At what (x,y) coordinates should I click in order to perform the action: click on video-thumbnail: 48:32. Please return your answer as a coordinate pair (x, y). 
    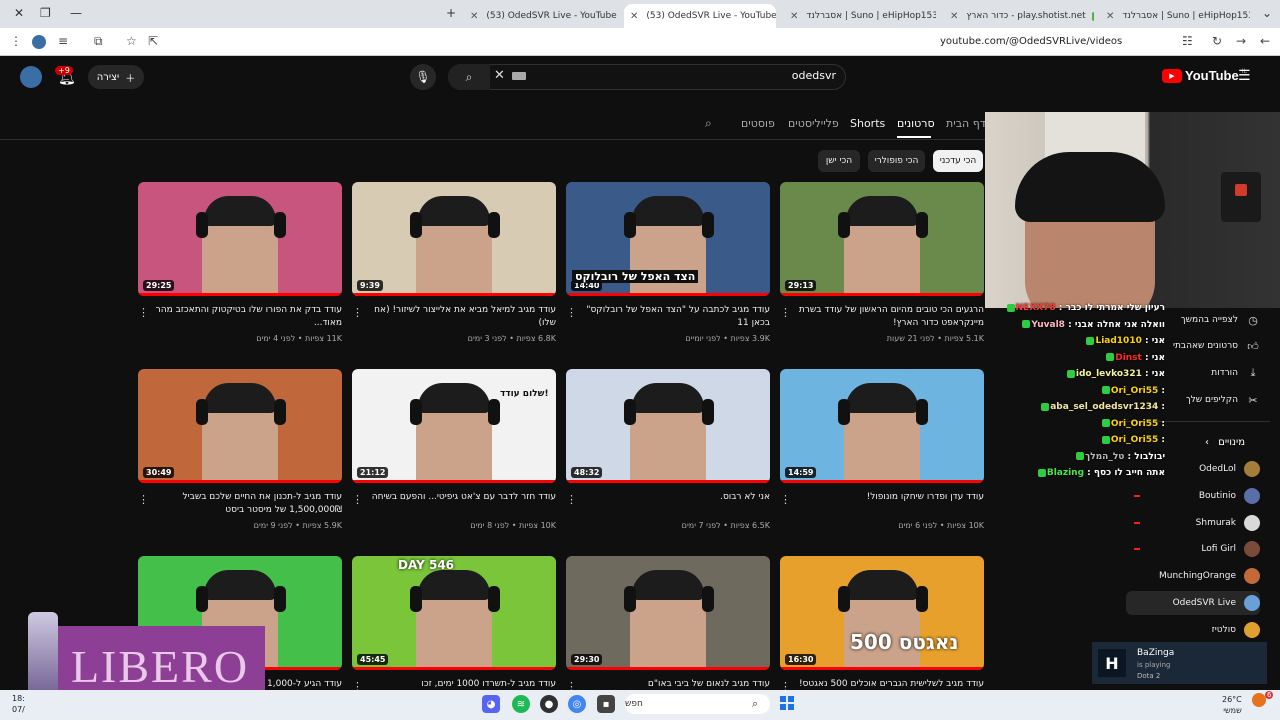
    Looking at the image, I should click on (668, 426).